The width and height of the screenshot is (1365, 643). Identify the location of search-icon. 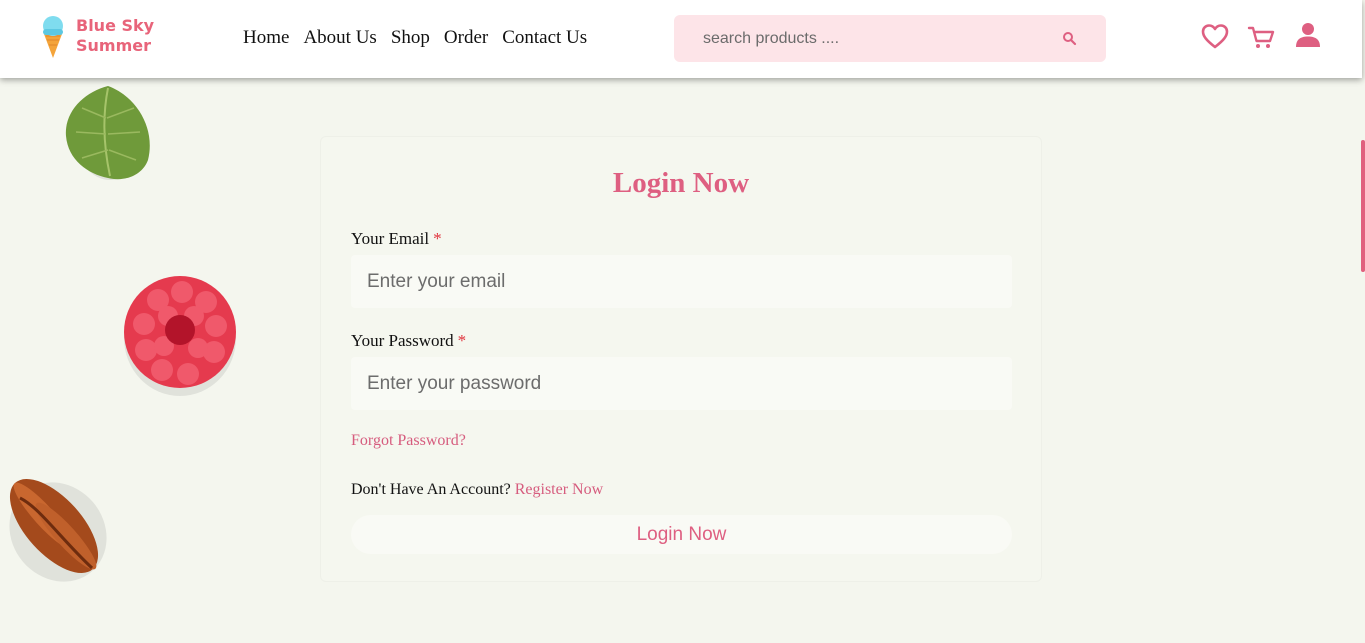
(1070, 39).